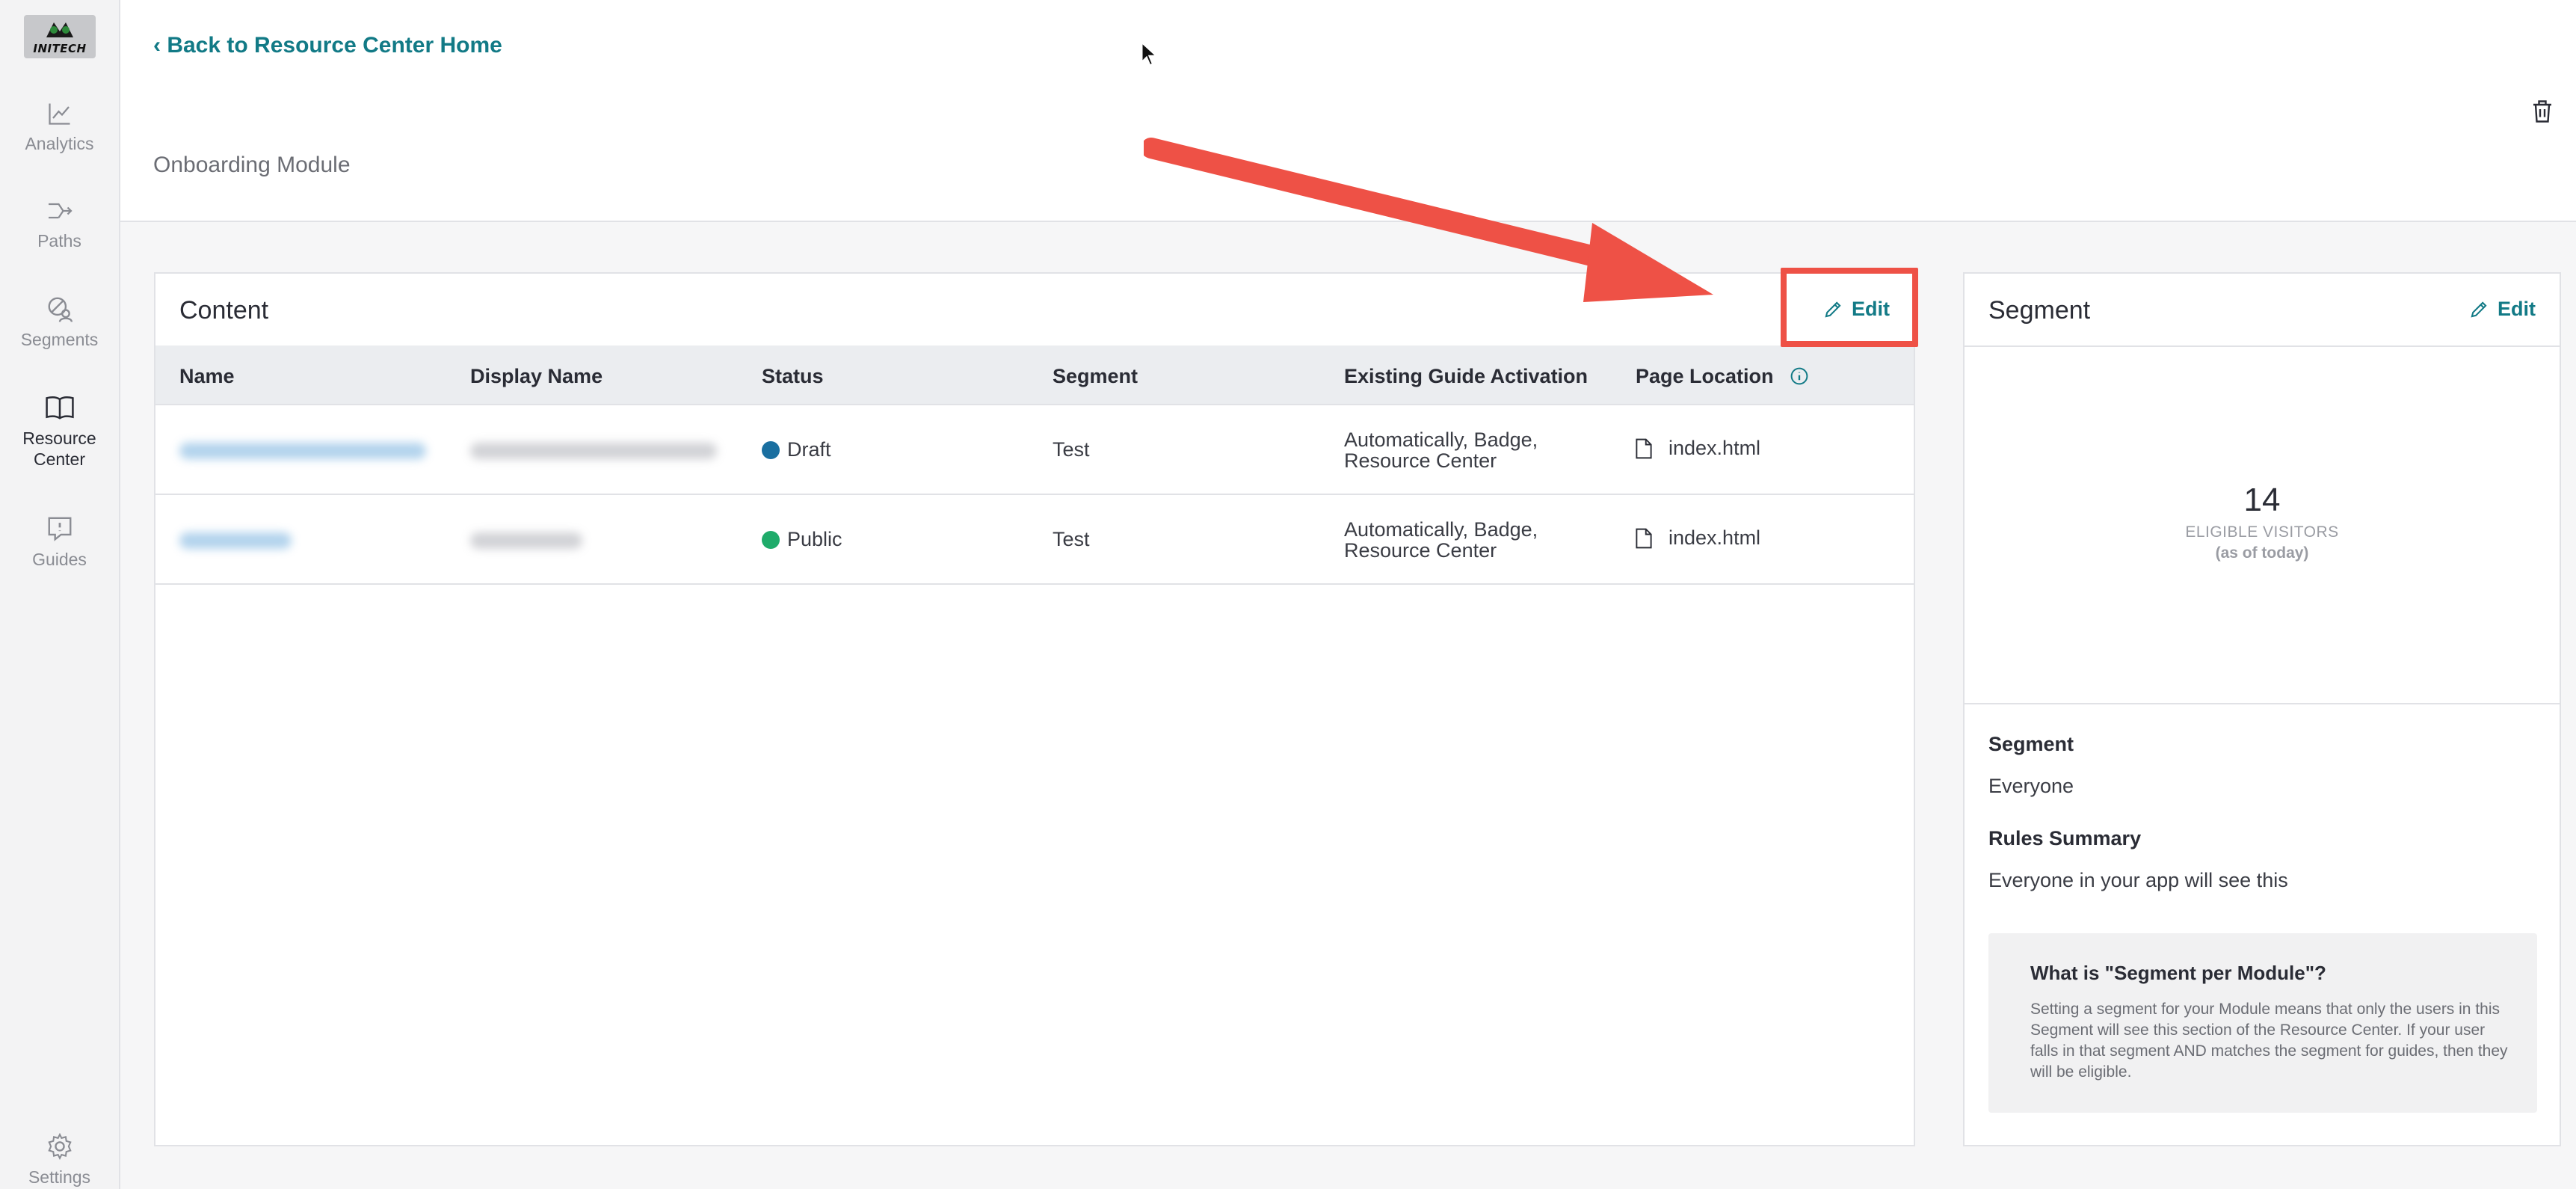 The height and width of the screenshot is (1189, 2576). Describe the element at coordinates (327, 45) in the screenshot. I see `back-to-resource-center-link: ‹ Back to Resource Center Home` at that location.